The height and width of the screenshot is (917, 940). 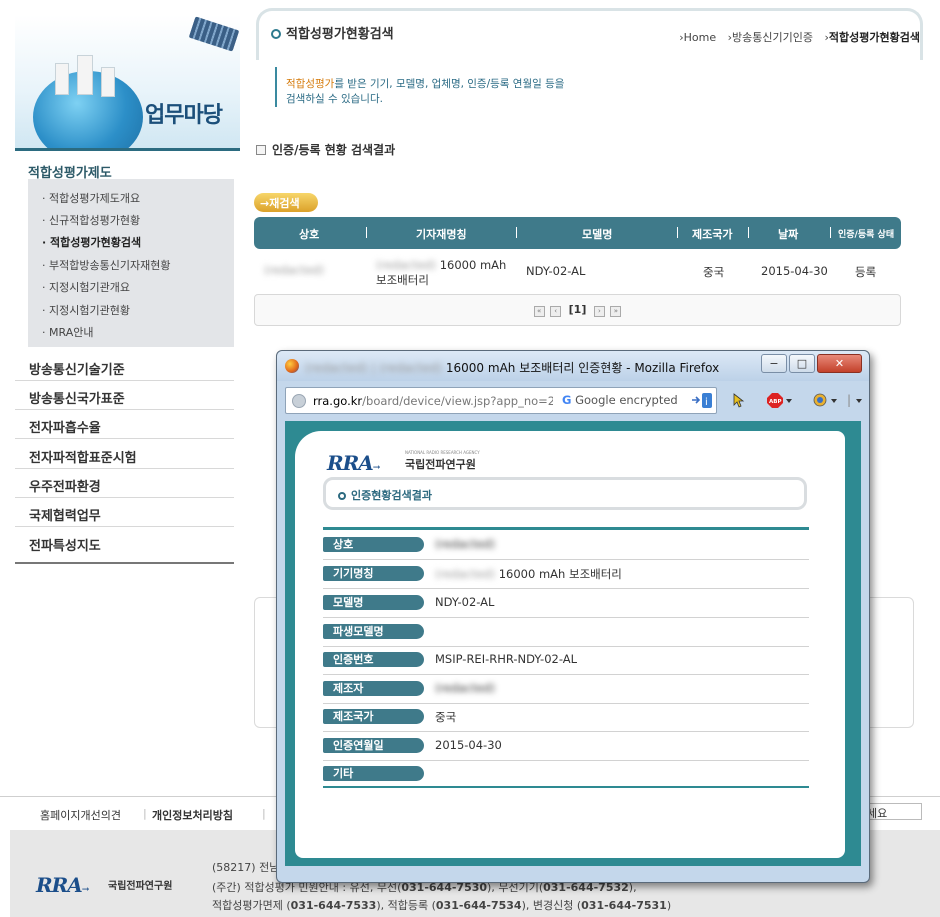 What do you see at coordinates (826, 402) in the screenshot?
I see `extension-icon` at bounding box center [826, 402].